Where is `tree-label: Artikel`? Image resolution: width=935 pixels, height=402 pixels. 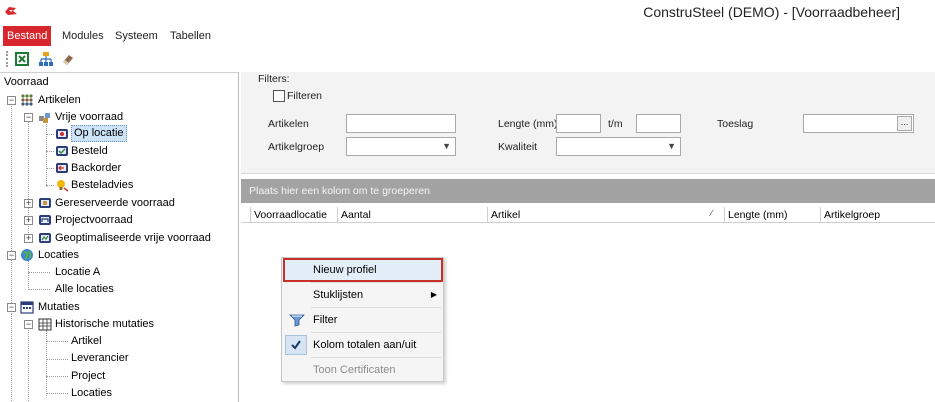 tree-label: Artikel is located at coordinates (86, 341).